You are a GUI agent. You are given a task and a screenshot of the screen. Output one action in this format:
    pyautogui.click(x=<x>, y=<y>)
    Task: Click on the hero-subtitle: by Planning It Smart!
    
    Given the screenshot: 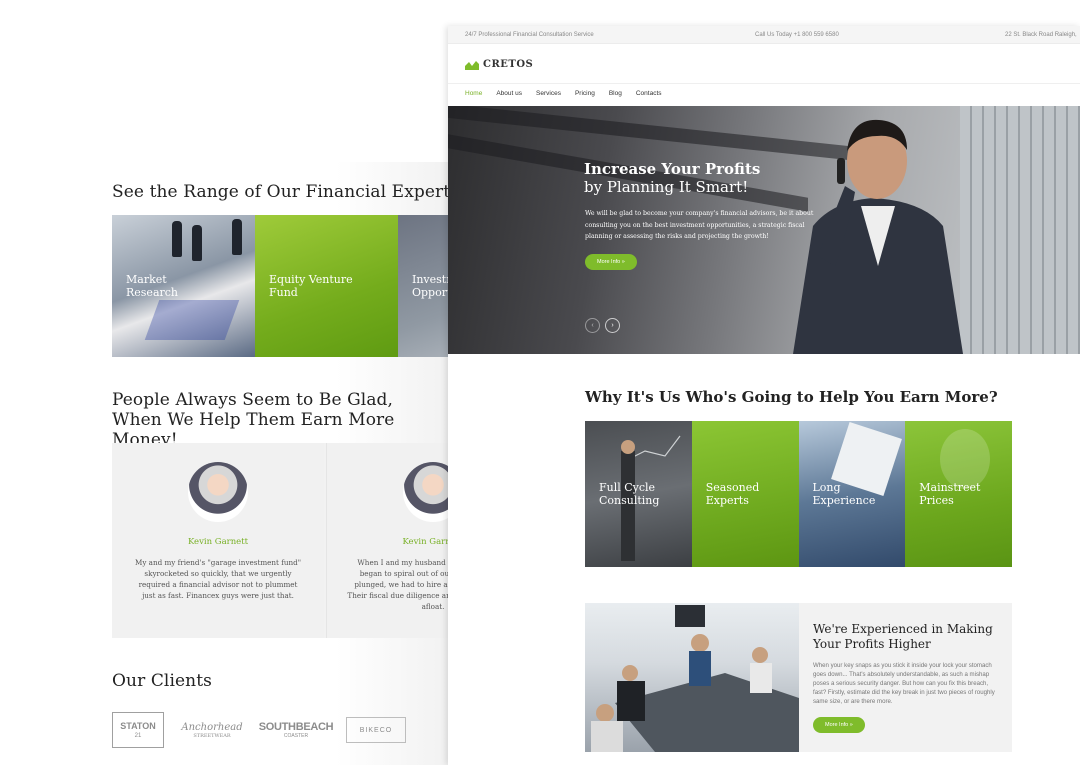 What is the action you would take?
    pyautogui.click(x=666, y=187)
    